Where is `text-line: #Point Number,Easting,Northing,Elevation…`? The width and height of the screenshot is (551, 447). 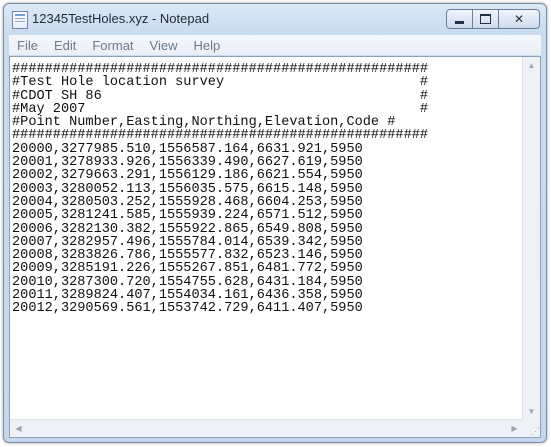 text-line: #Point Number,Easting,Northing,Elevation… is located at coordinates (204, 123).